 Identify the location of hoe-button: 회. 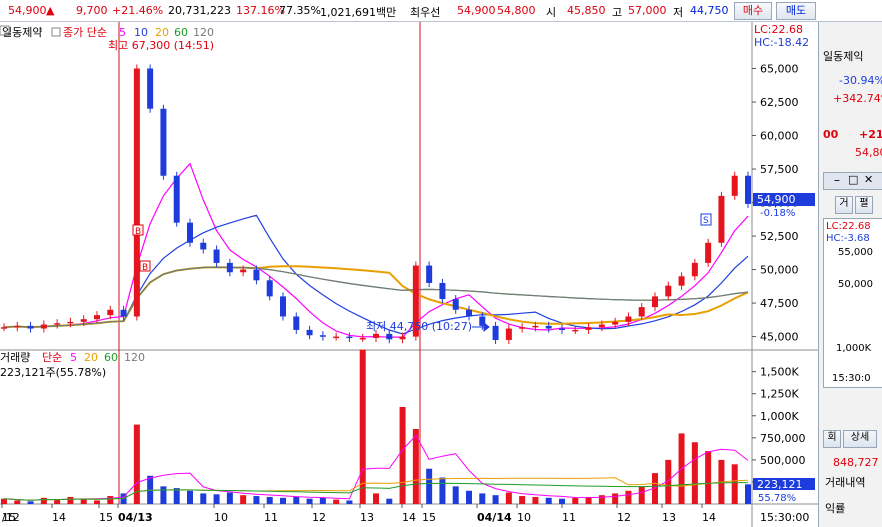
(832, 439).